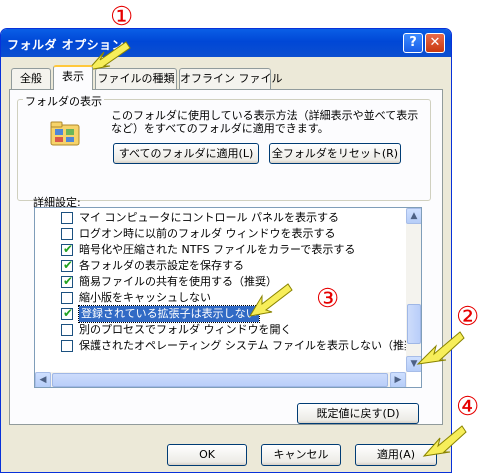  What do you see at coordinates (108, 56) in the screenshot?
I see `arrow-1-icon` at bounding box center [108, 56].